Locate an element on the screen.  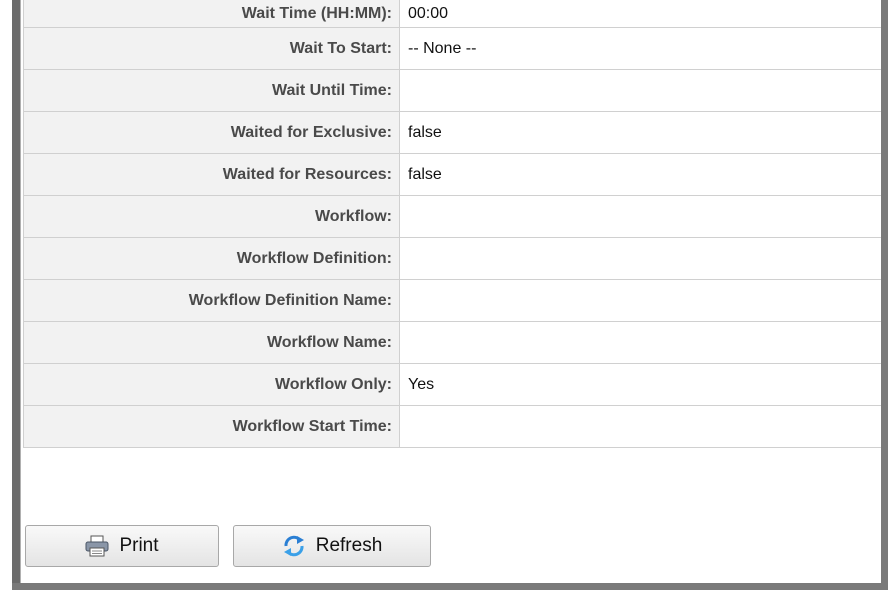
table-row: Waited for Exclusive: false is located at coordinates (452, 132).